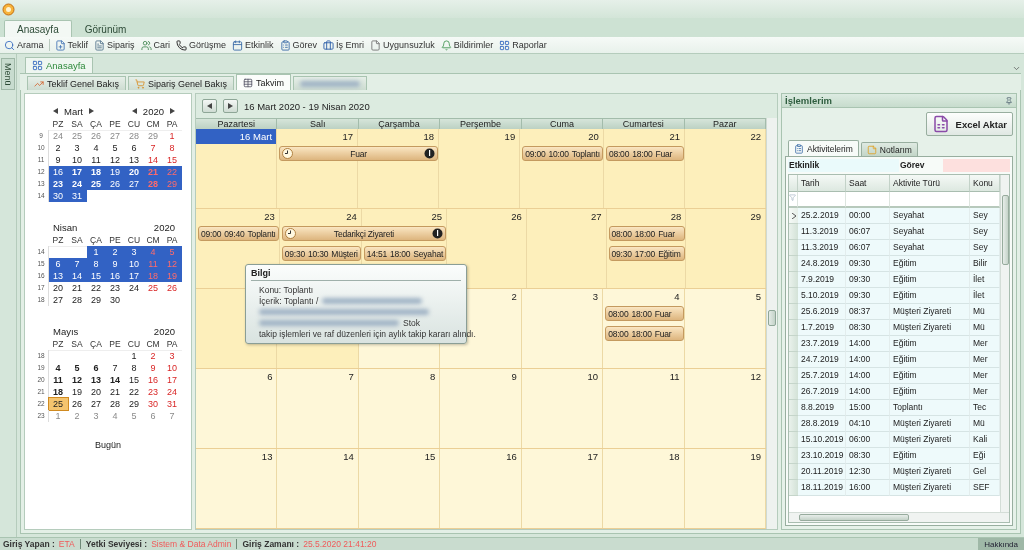 This screenshot has width=1024, height=550. I want to click on column-header: Saat, so click(868, 183).